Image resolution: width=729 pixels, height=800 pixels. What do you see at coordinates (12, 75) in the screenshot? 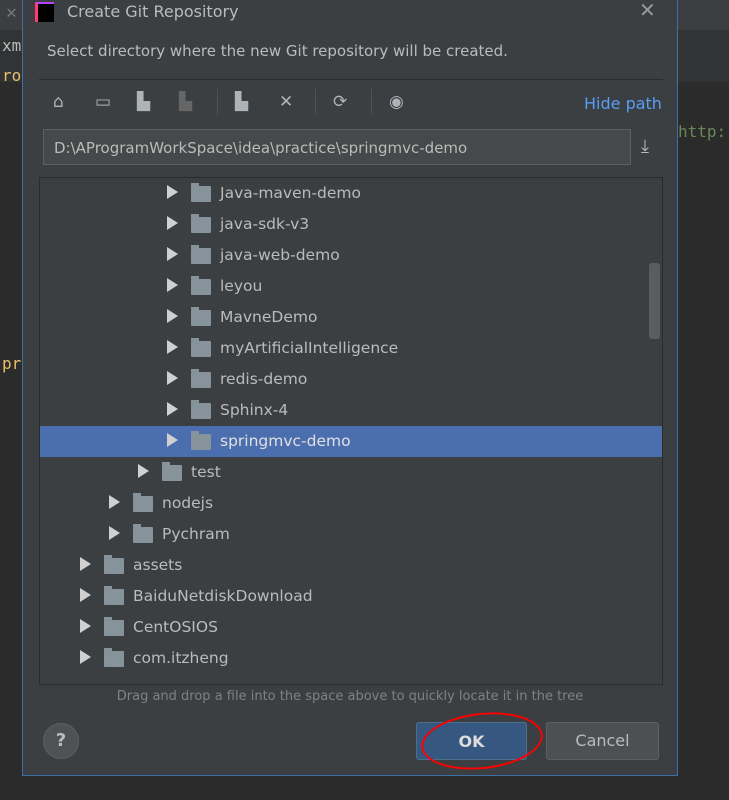
I see `code-fragment: ro` at bounding box center [12, 75].